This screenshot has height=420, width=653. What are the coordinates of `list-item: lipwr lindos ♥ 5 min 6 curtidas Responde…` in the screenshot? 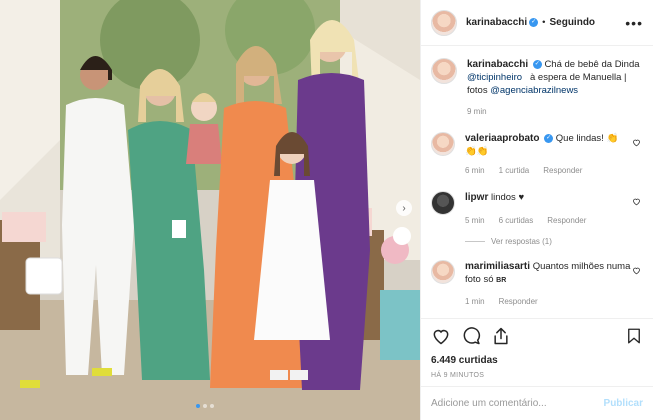 It's located at (537, 209).